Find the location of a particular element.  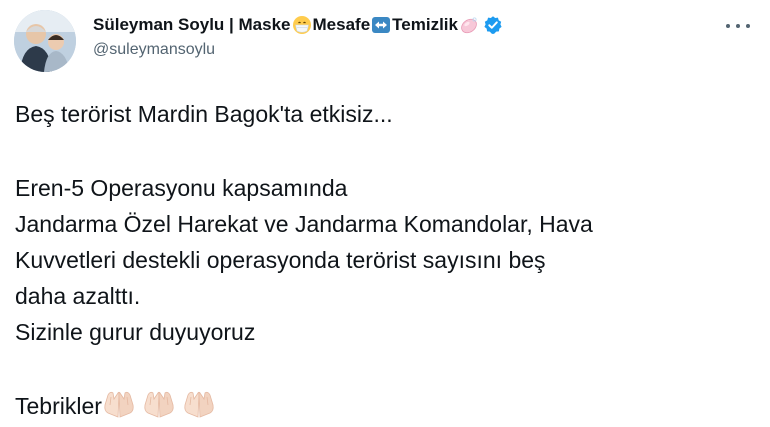

tweet-line: Sizinle gurur duyuyoruz is located at coordinates (135, 332).